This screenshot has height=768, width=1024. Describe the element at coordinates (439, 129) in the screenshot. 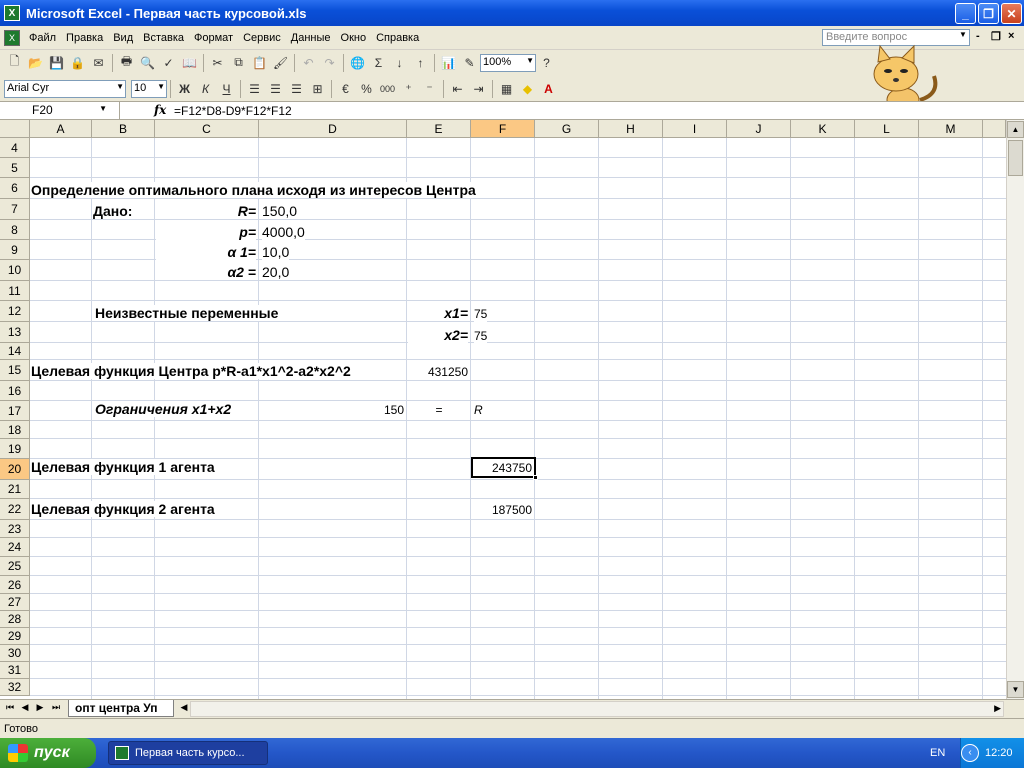

I see `column-header: E` at that location.